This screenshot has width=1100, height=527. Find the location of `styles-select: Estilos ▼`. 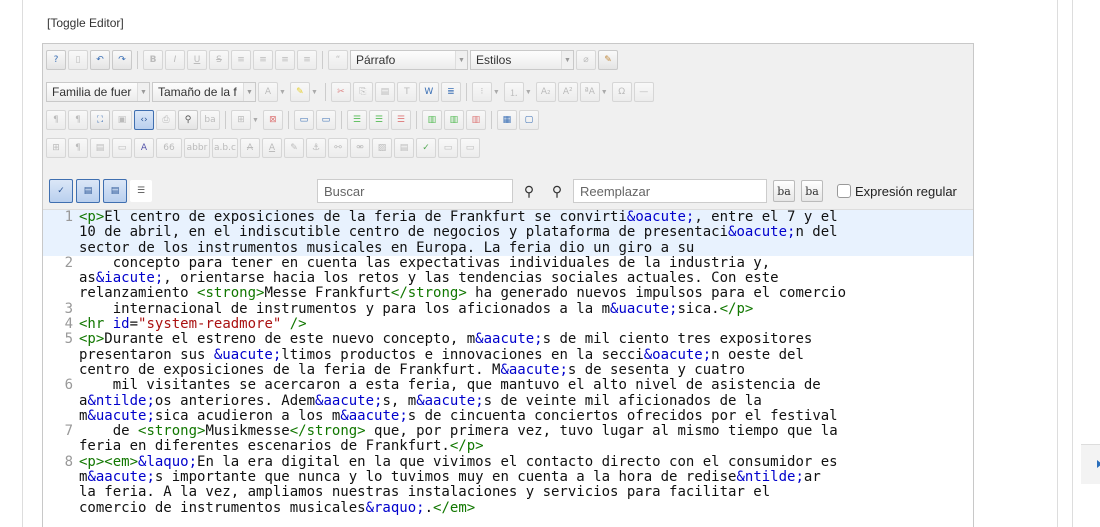

styles-select: Estilos ▼ is located at coordinates (522, 60).